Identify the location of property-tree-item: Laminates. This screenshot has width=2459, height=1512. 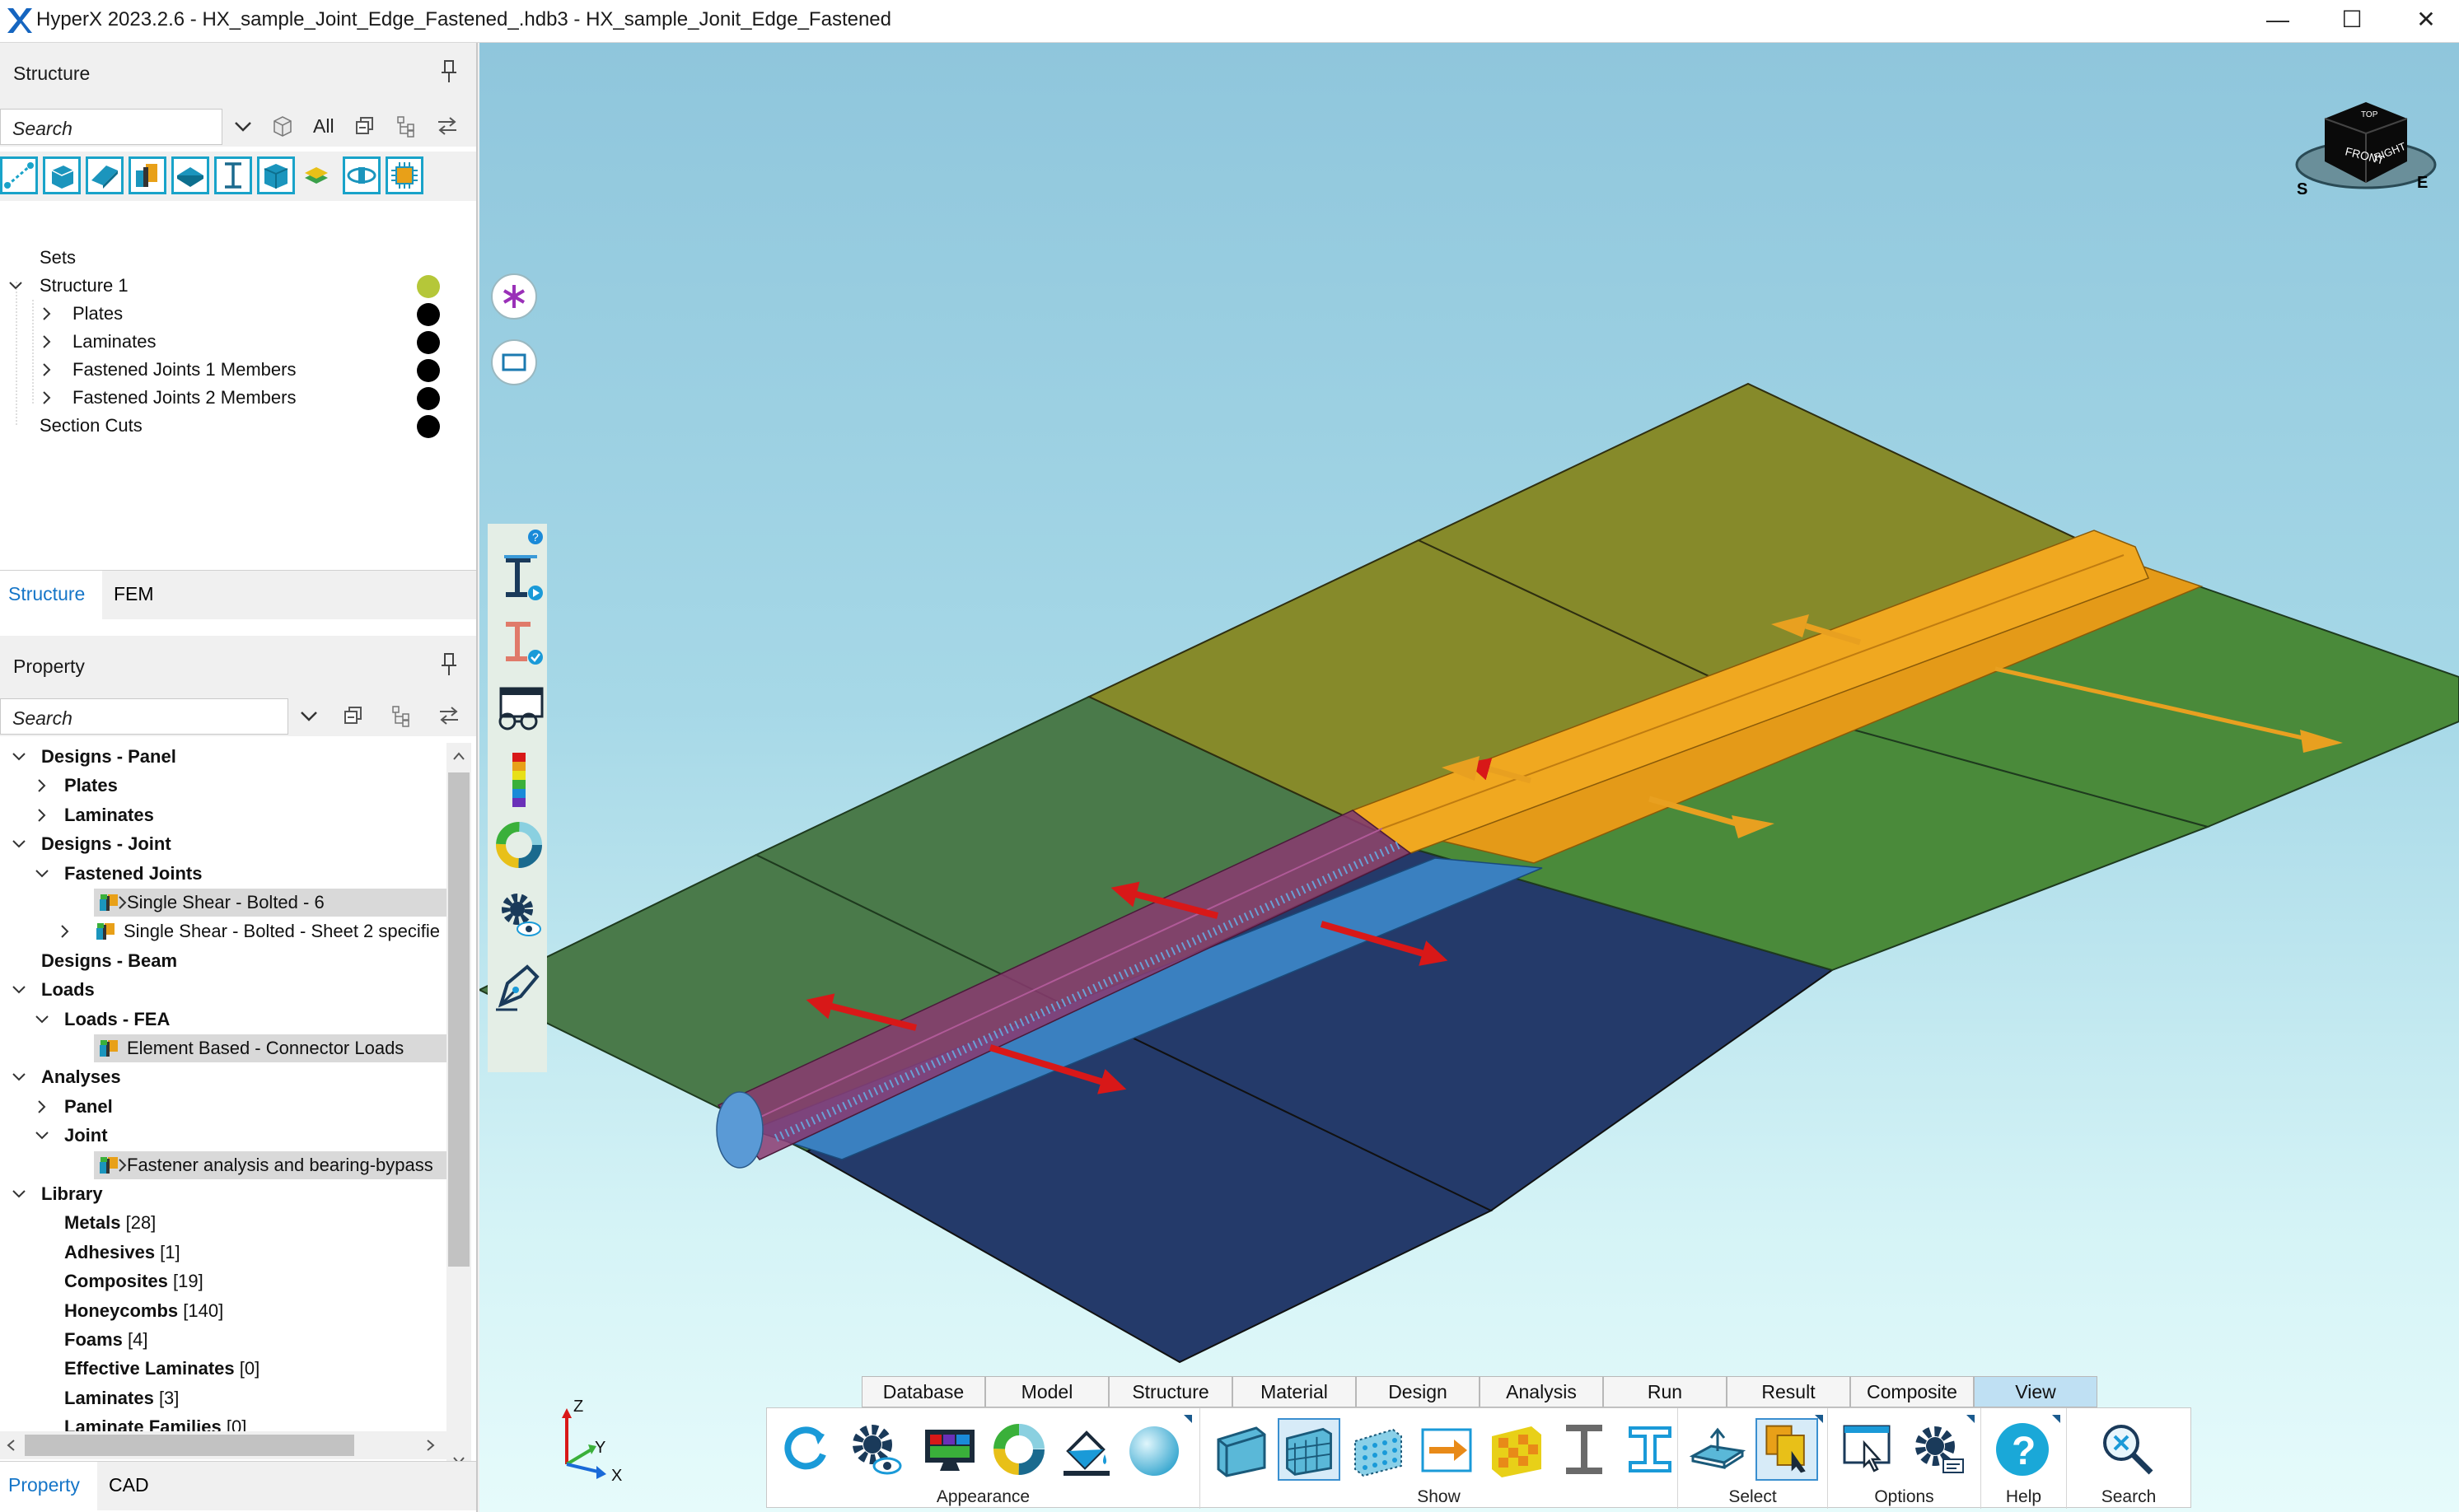
(223, 815).